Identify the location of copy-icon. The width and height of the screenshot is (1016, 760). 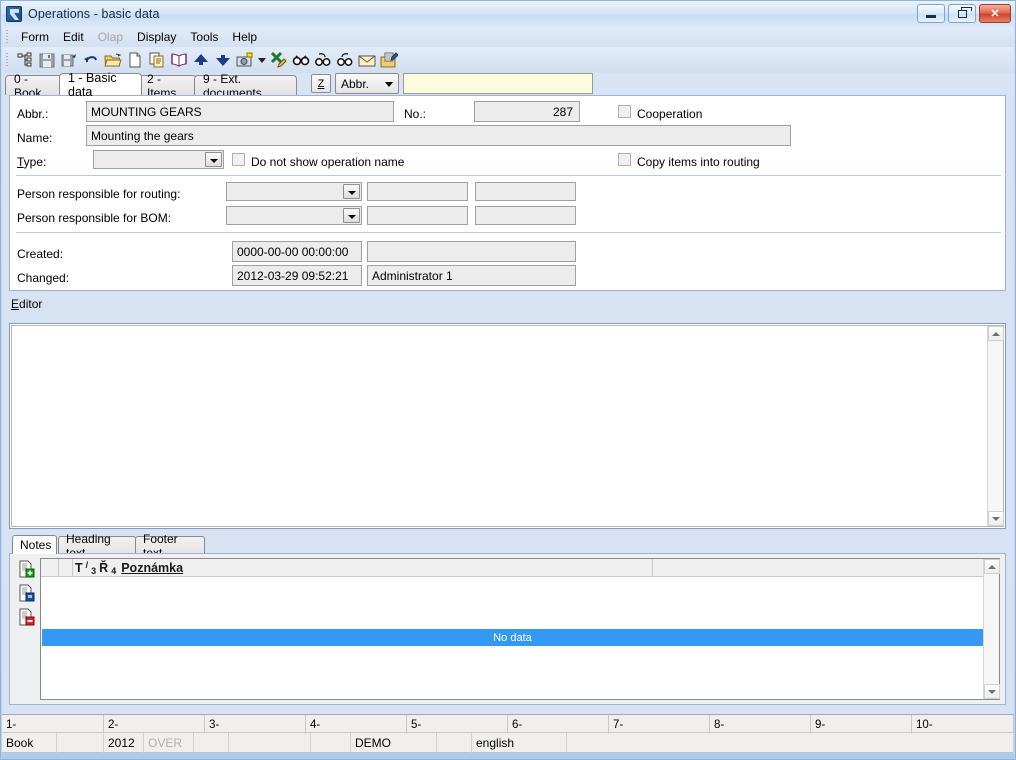
(157, 60).